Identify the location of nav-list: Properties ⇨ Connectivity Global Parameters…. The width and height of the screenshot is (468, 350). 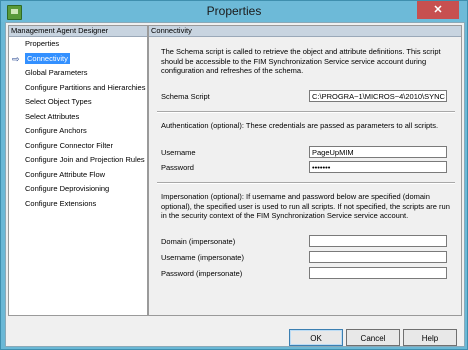
(78, 124).